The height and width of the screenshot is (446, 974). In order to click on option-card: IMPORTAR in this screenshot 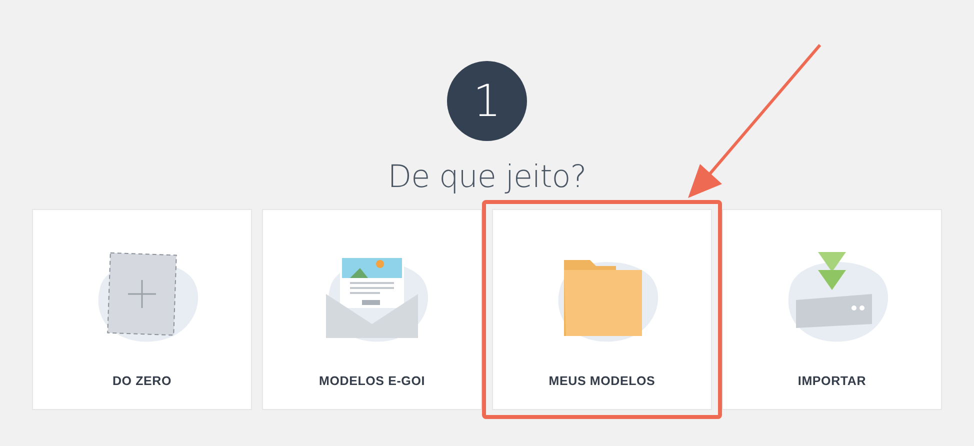, I will do `click(832, 309)`.